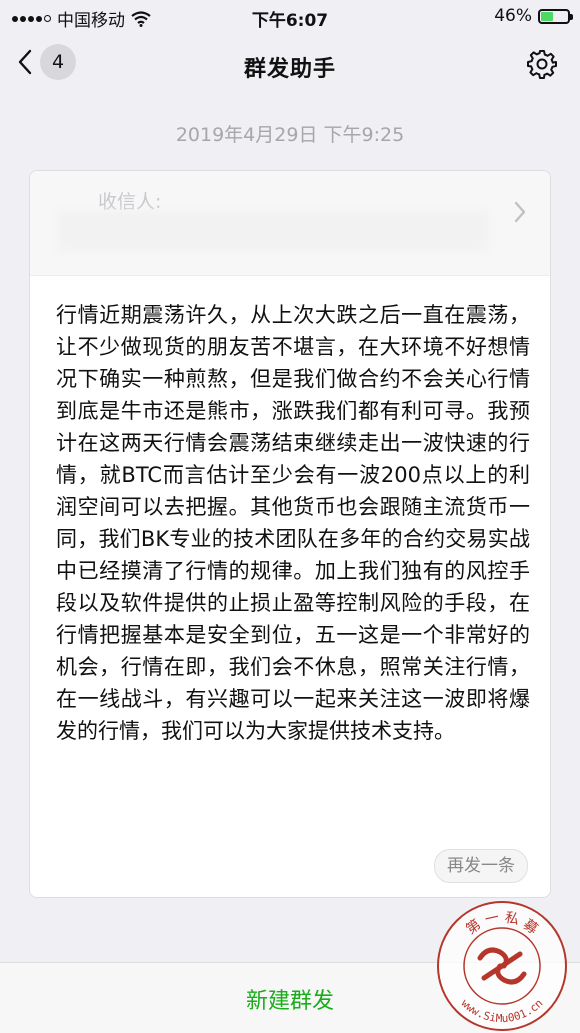 This screenshot has height=1033, width=580. Describe the element at coordinates (273, 231) in the screenshot. I see `recipients-list-blurred` at that location.